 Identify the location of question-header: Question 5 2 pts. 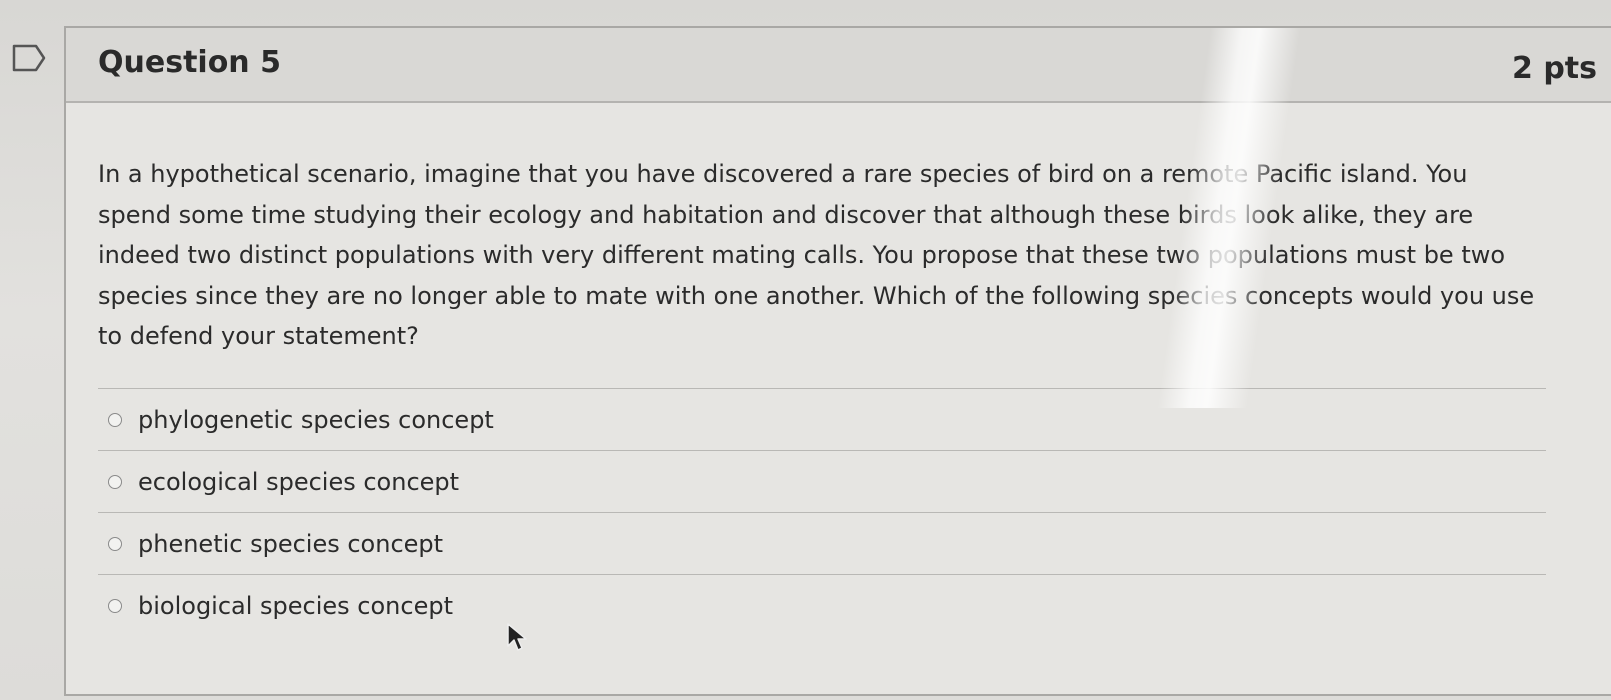
(838, 65).